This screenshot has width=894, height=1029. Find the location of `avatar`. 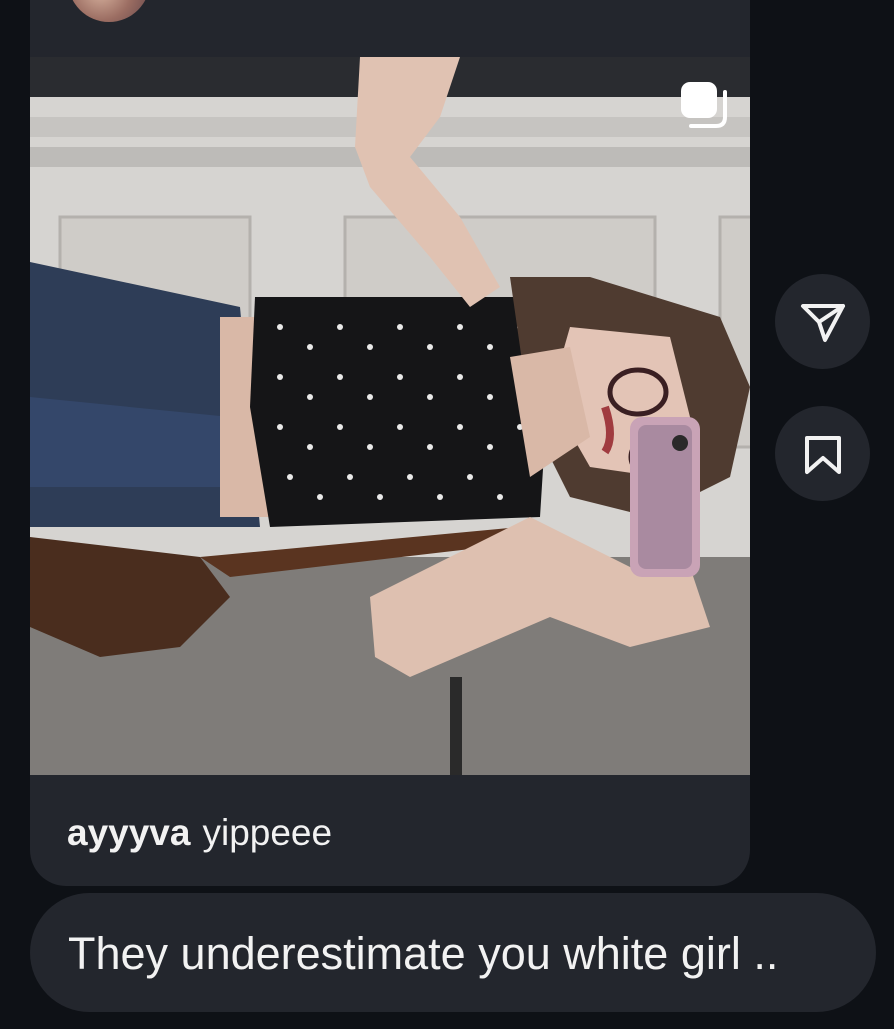

avatar is located at coordinates (109, 11).